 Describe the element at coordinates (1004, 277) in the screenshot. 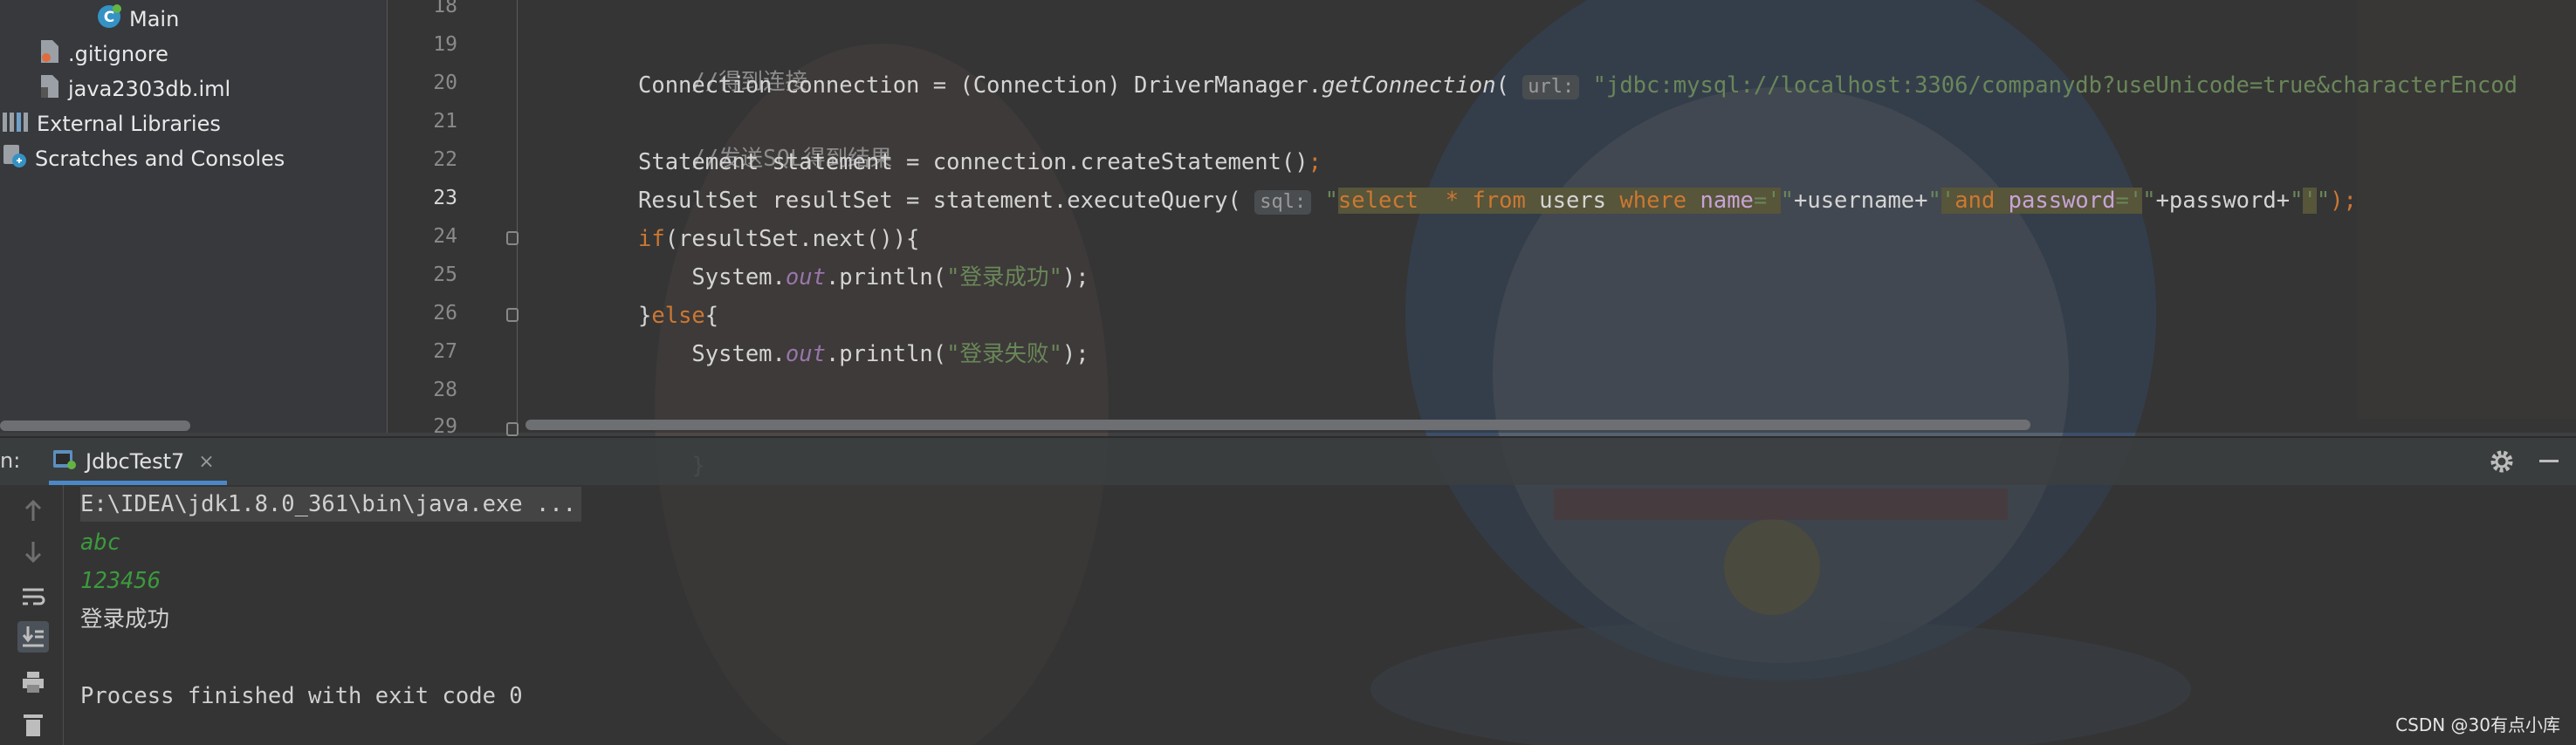

I see `string-literal: "登录成功"` at that location.